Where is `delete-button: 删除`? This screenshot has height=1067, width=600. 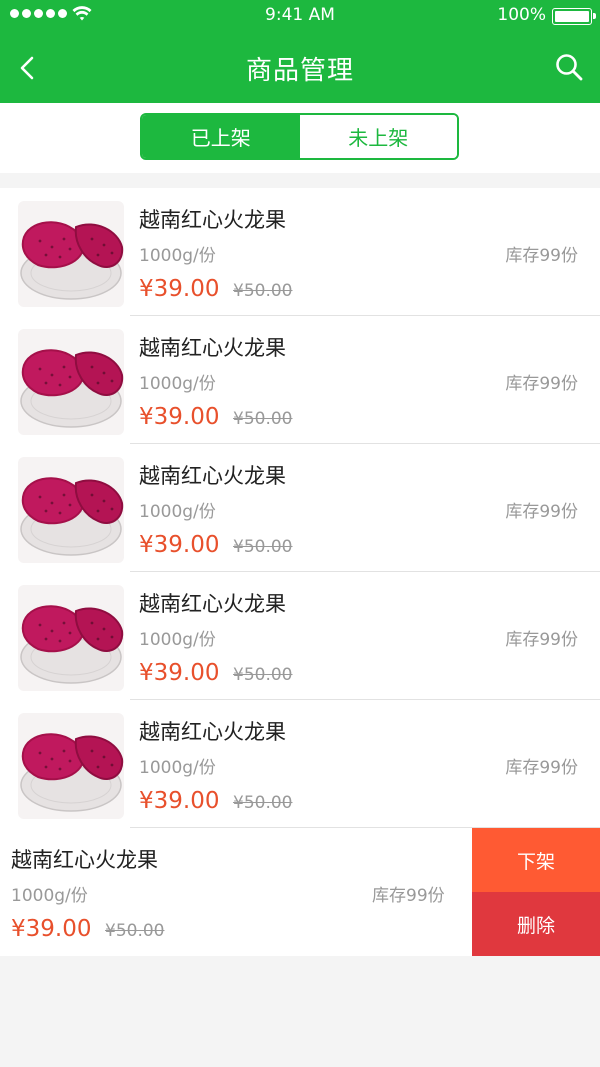
delete-button: 删除 is located at coordinates (536, 924).